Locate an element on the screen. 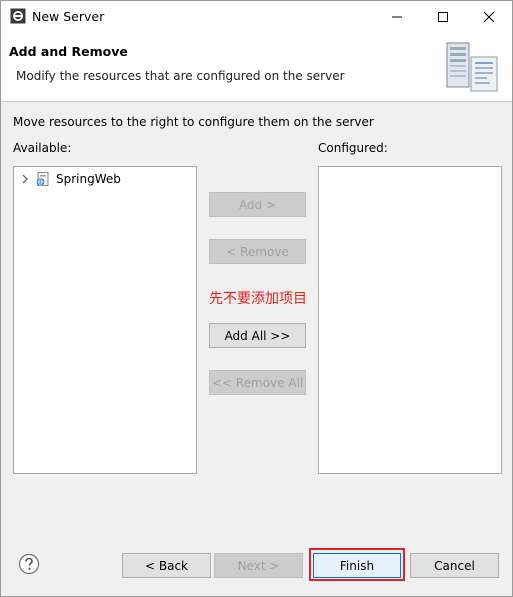 This screenshot has width=513, height=597. annotation-note: 先不要添加项目 is located at coordinates (258, 299).